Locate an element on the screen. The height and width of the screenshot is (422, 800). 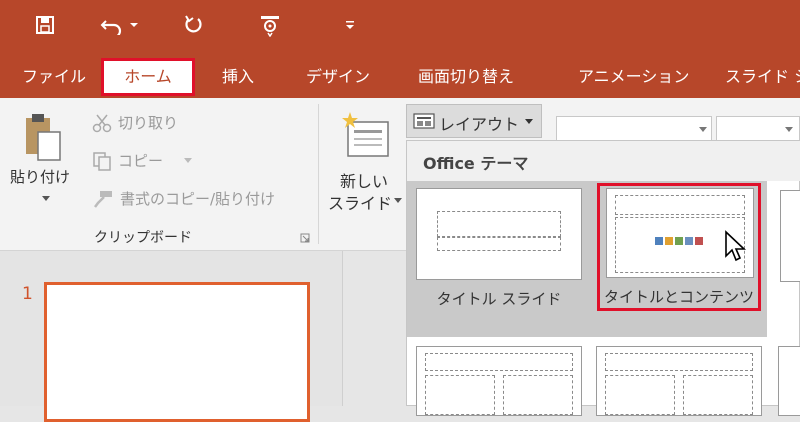
paste-button: 貼り付け is located at coordinates (44, 161).